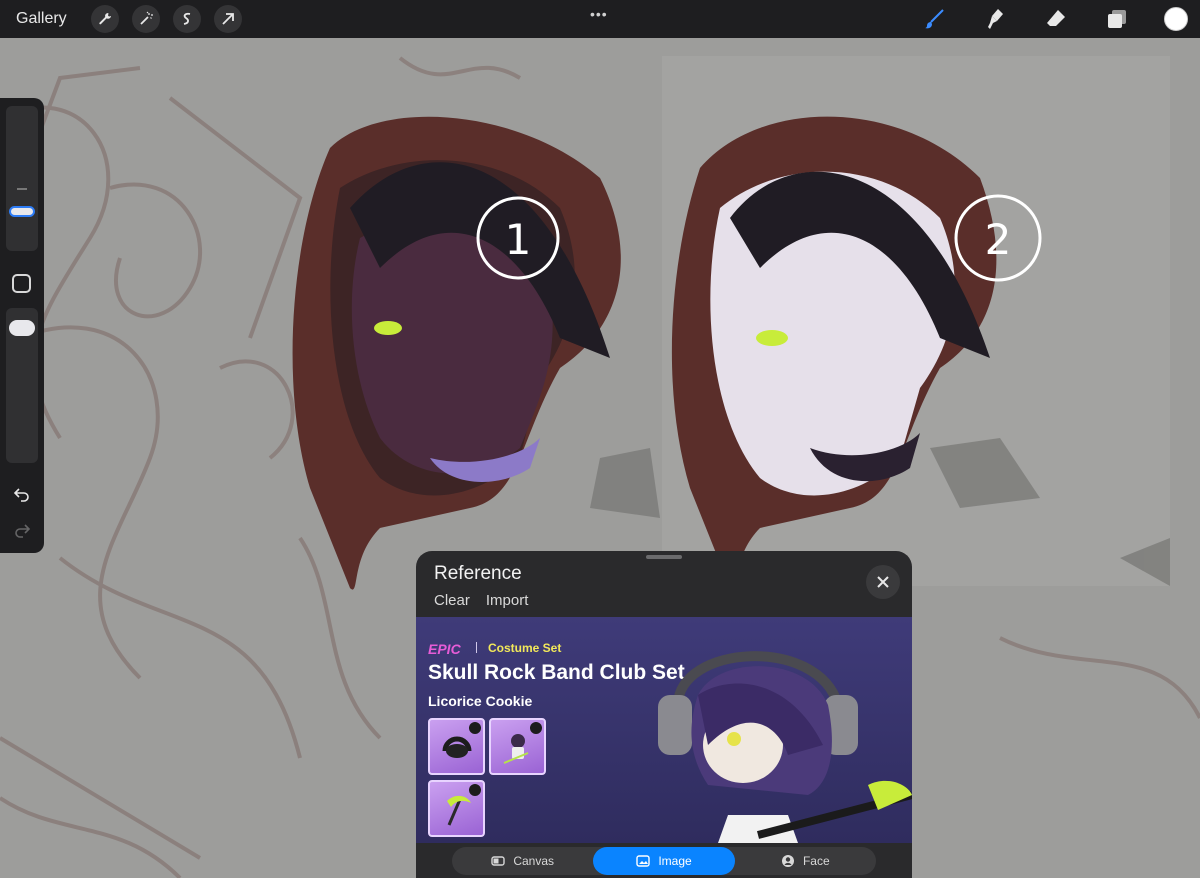 Image resolution: width=1200 pixels, height=878 pixels. I want to click on modify-button, so click(21, 283).